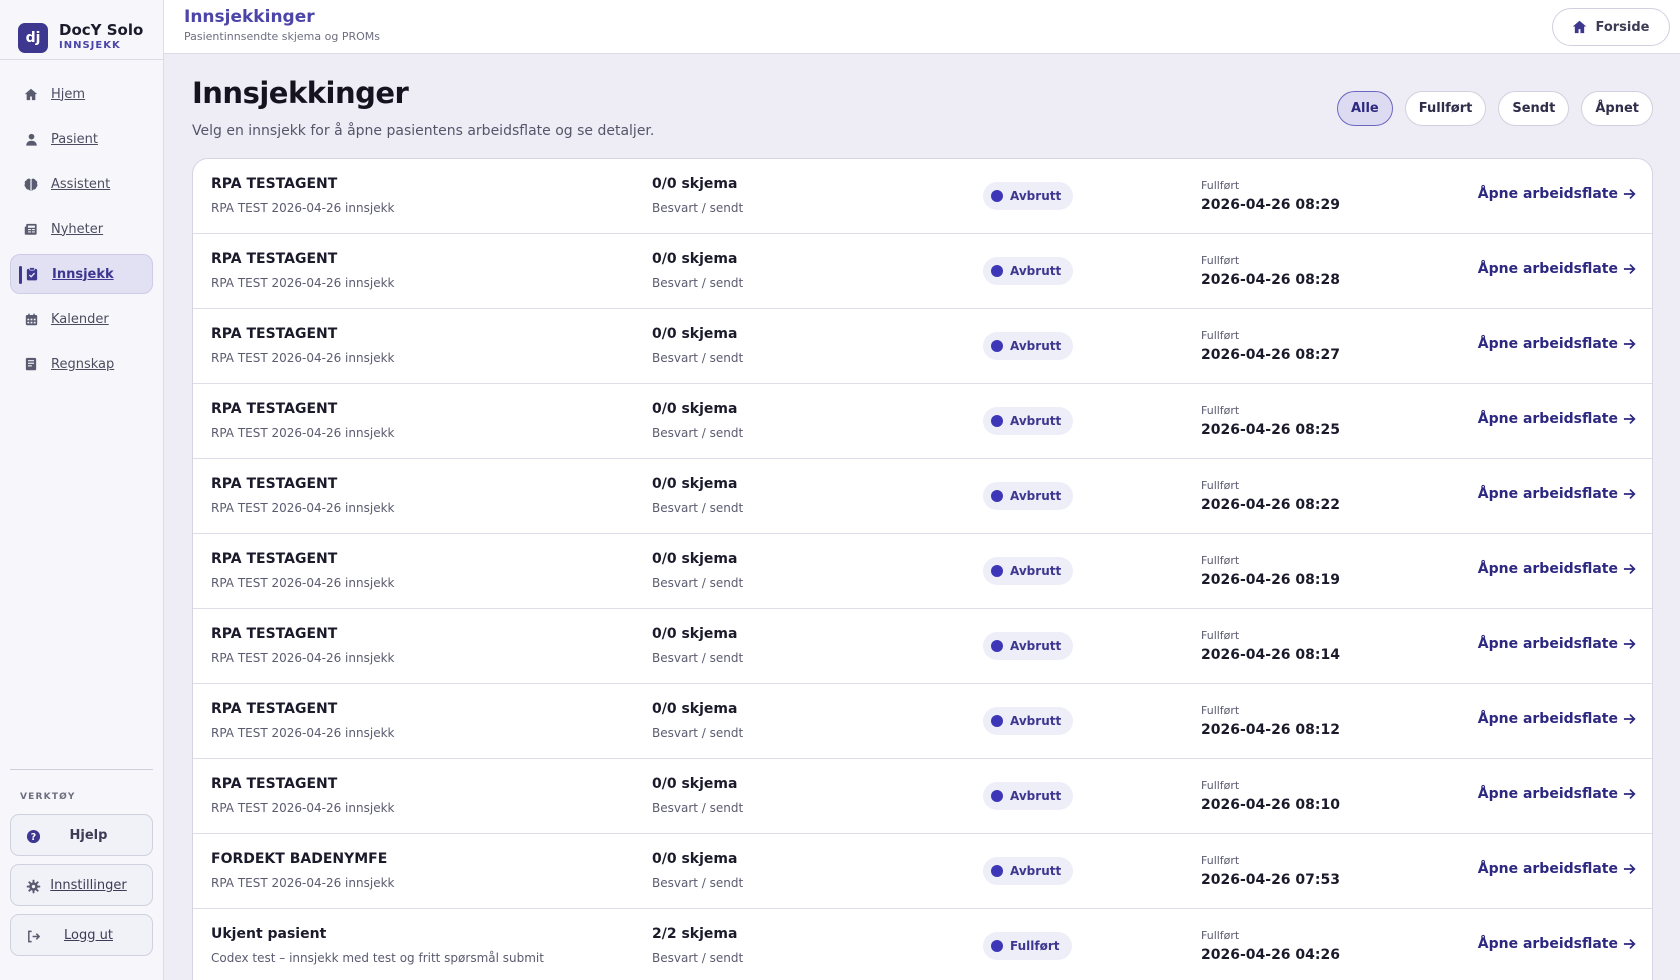  What do you see at coordinates (1622, 27) in the screenshot?
I see `home-button-label: Forside` at bounding box center [1622, 27].